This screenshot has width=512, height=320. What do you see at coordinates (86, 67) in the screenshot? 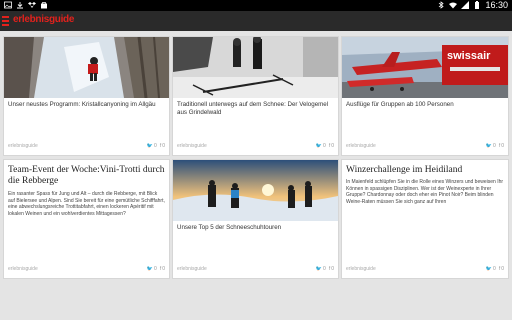
I see `ice-canyoning-photo` at bounding box center [86, 67].